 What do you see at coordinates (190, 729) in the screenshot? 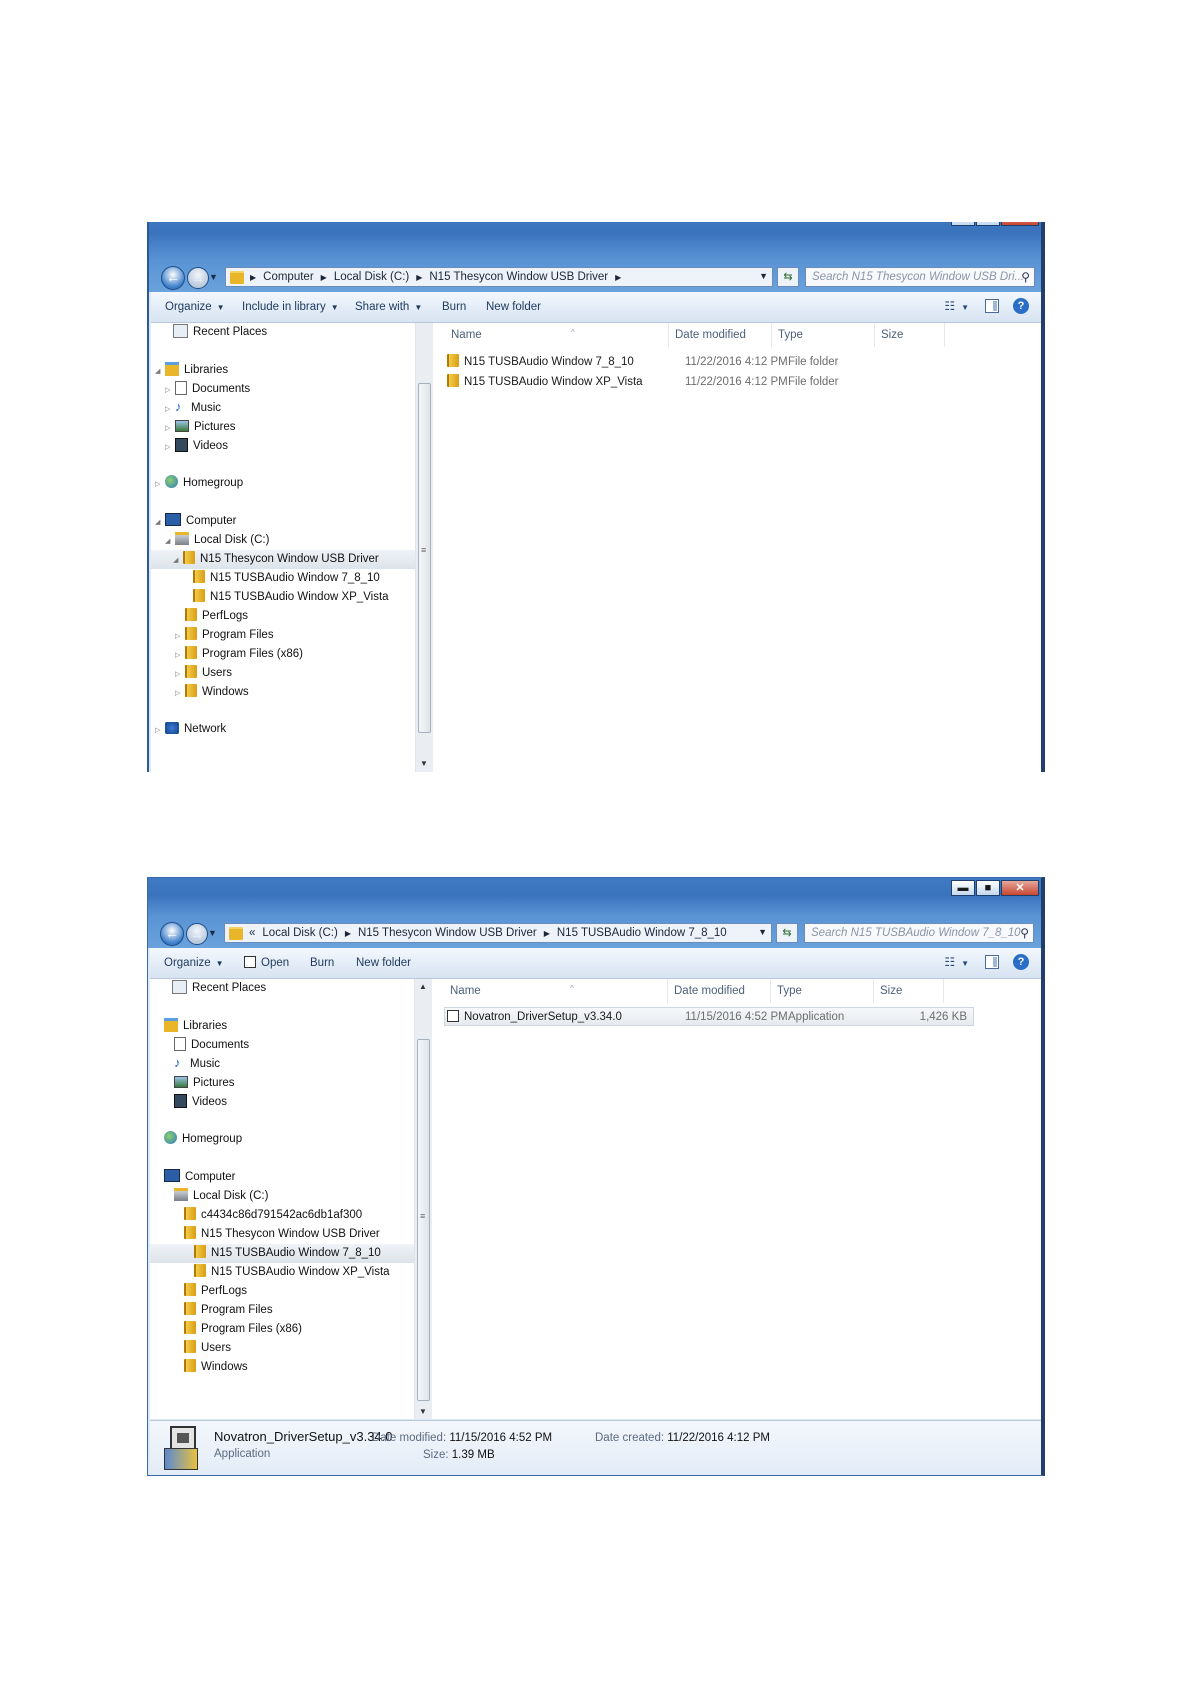
I see `nav-network: ▷ Network` at bounding box center [190, 729].